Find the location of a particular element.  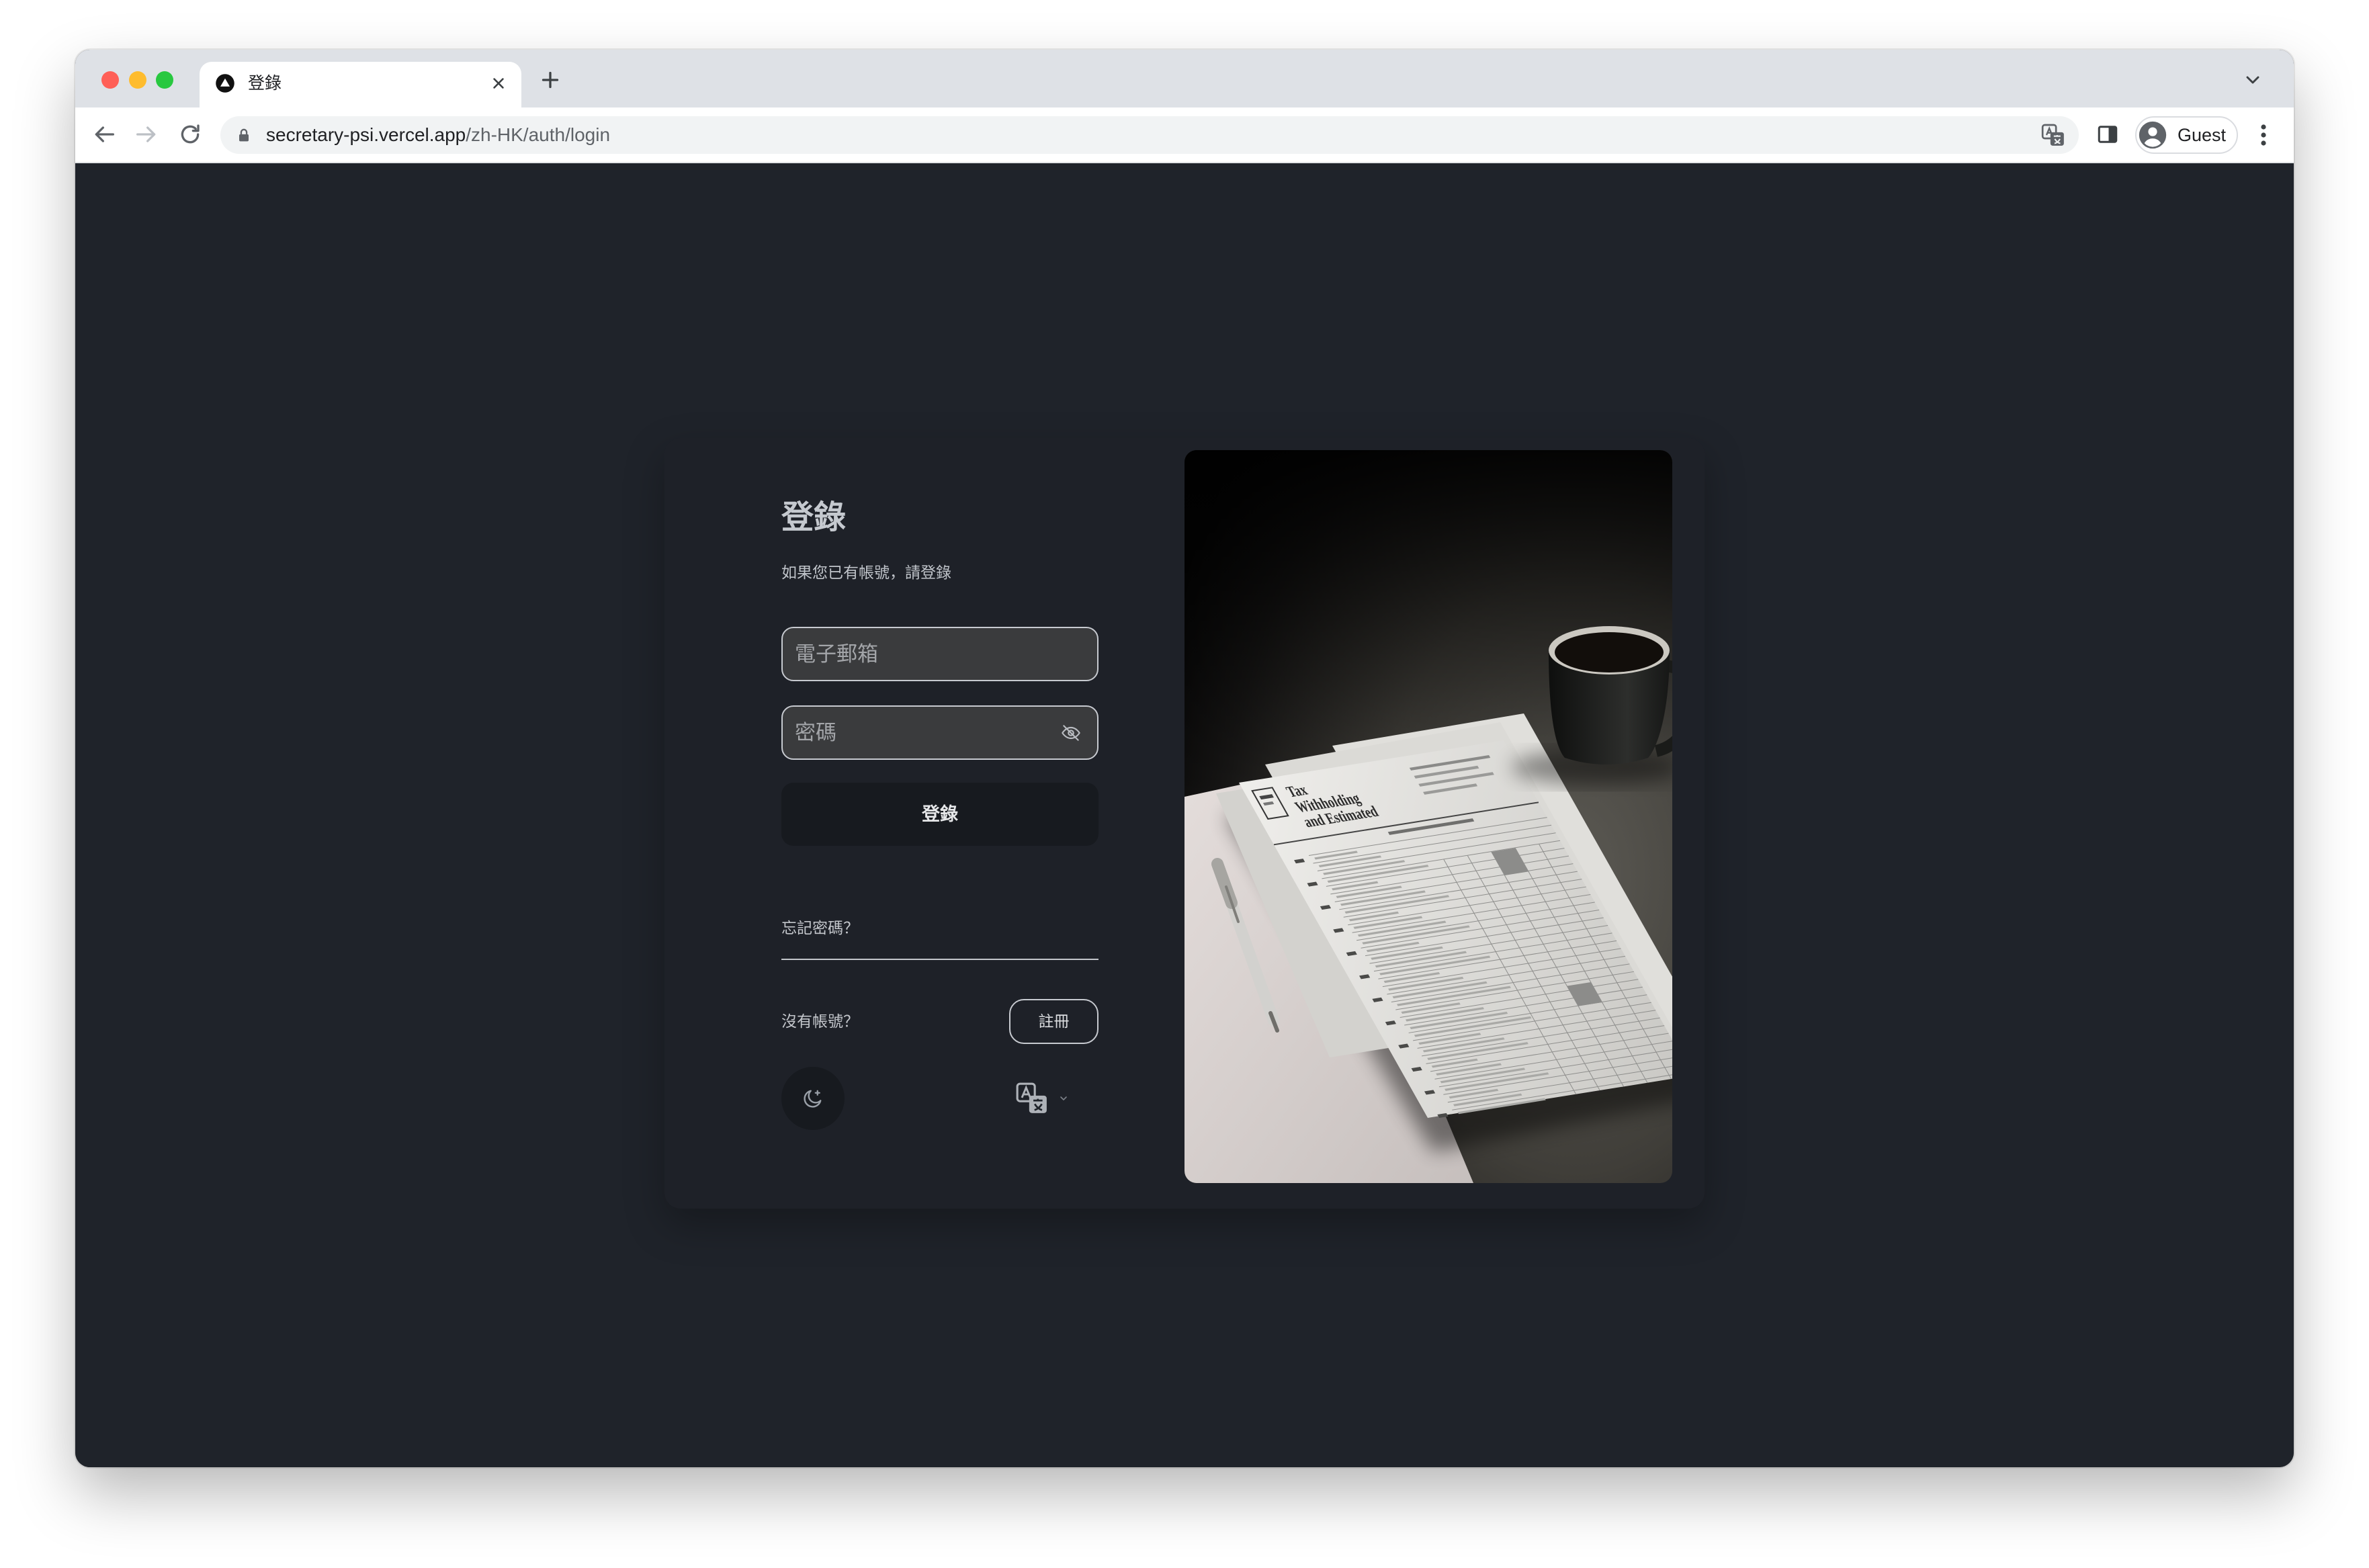

side-panel-icon is located at coordinates (2108, 134).